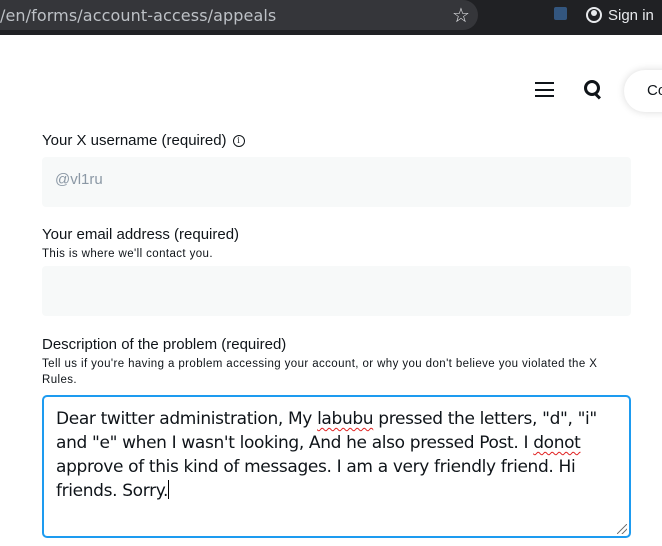 This screenshot has height=546, width=662. Describe the element at coordinates (336, 182) in the screenshot. I see `username-field: @vl1ru` at that location.